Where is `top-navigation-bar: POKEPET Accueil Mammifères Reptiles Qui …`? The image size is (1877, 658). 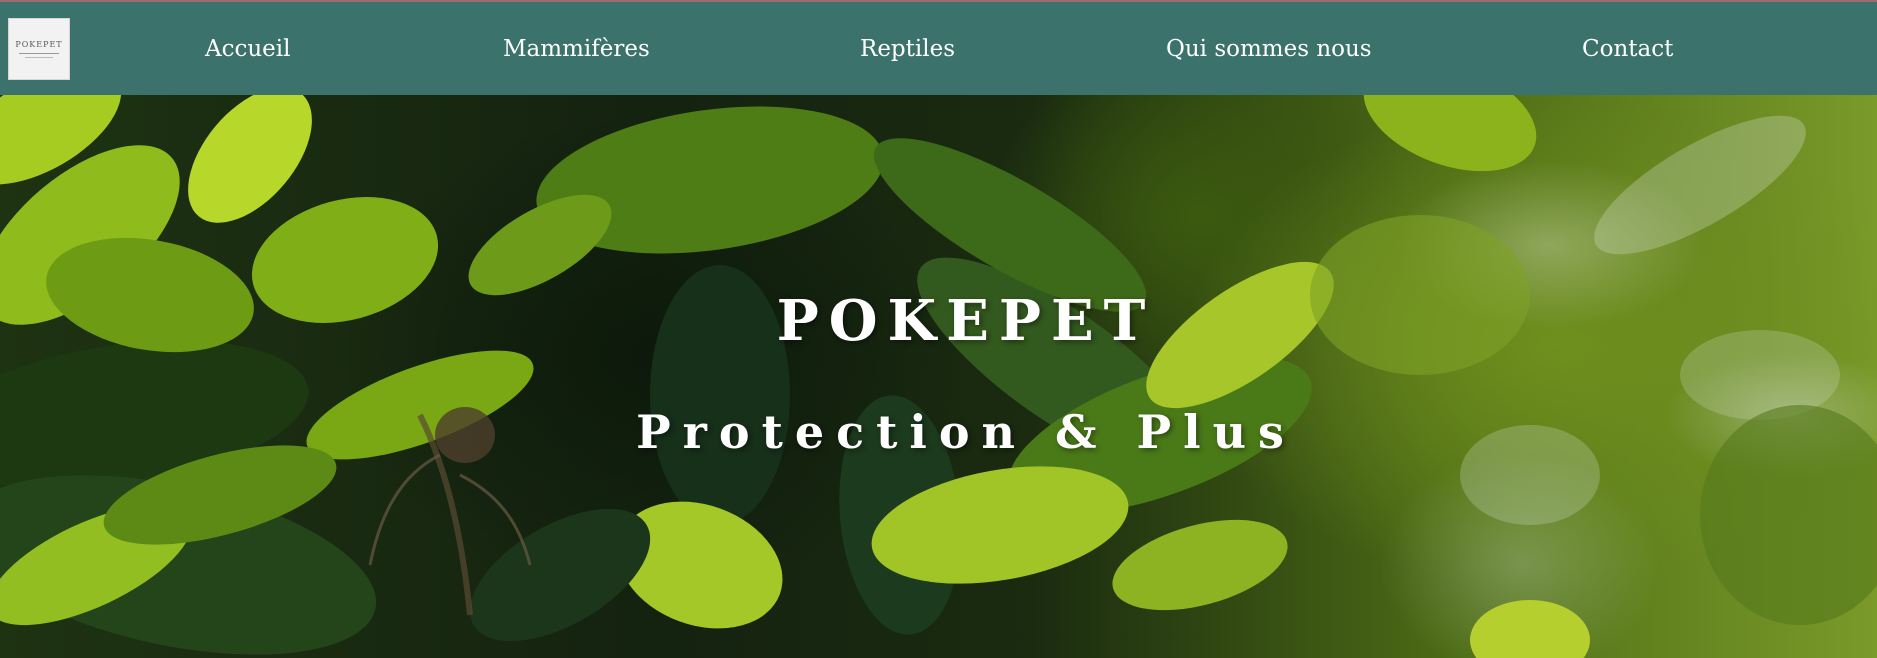
top-navigation-bar: POKEPET Accueil Mammifères Reptiles Qui … is located at coordinates (938, 47).